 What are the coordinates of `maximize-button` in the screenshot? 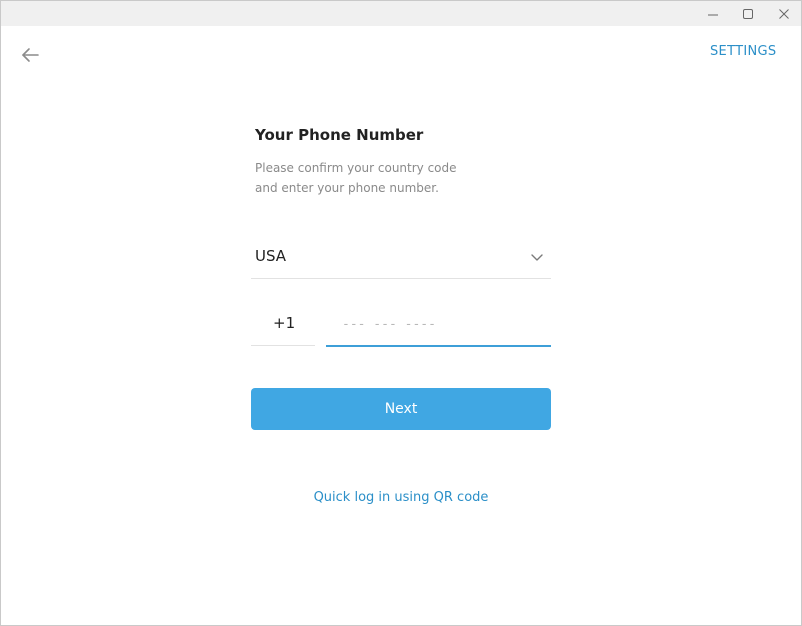 It's located at (748, 13).